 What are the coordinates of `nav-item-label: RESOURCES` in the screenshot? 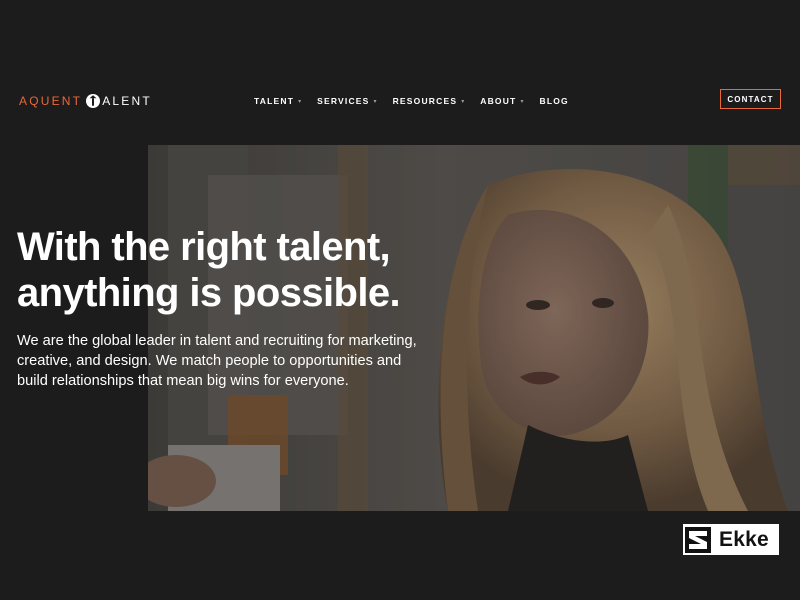 It's located at (425, 101).